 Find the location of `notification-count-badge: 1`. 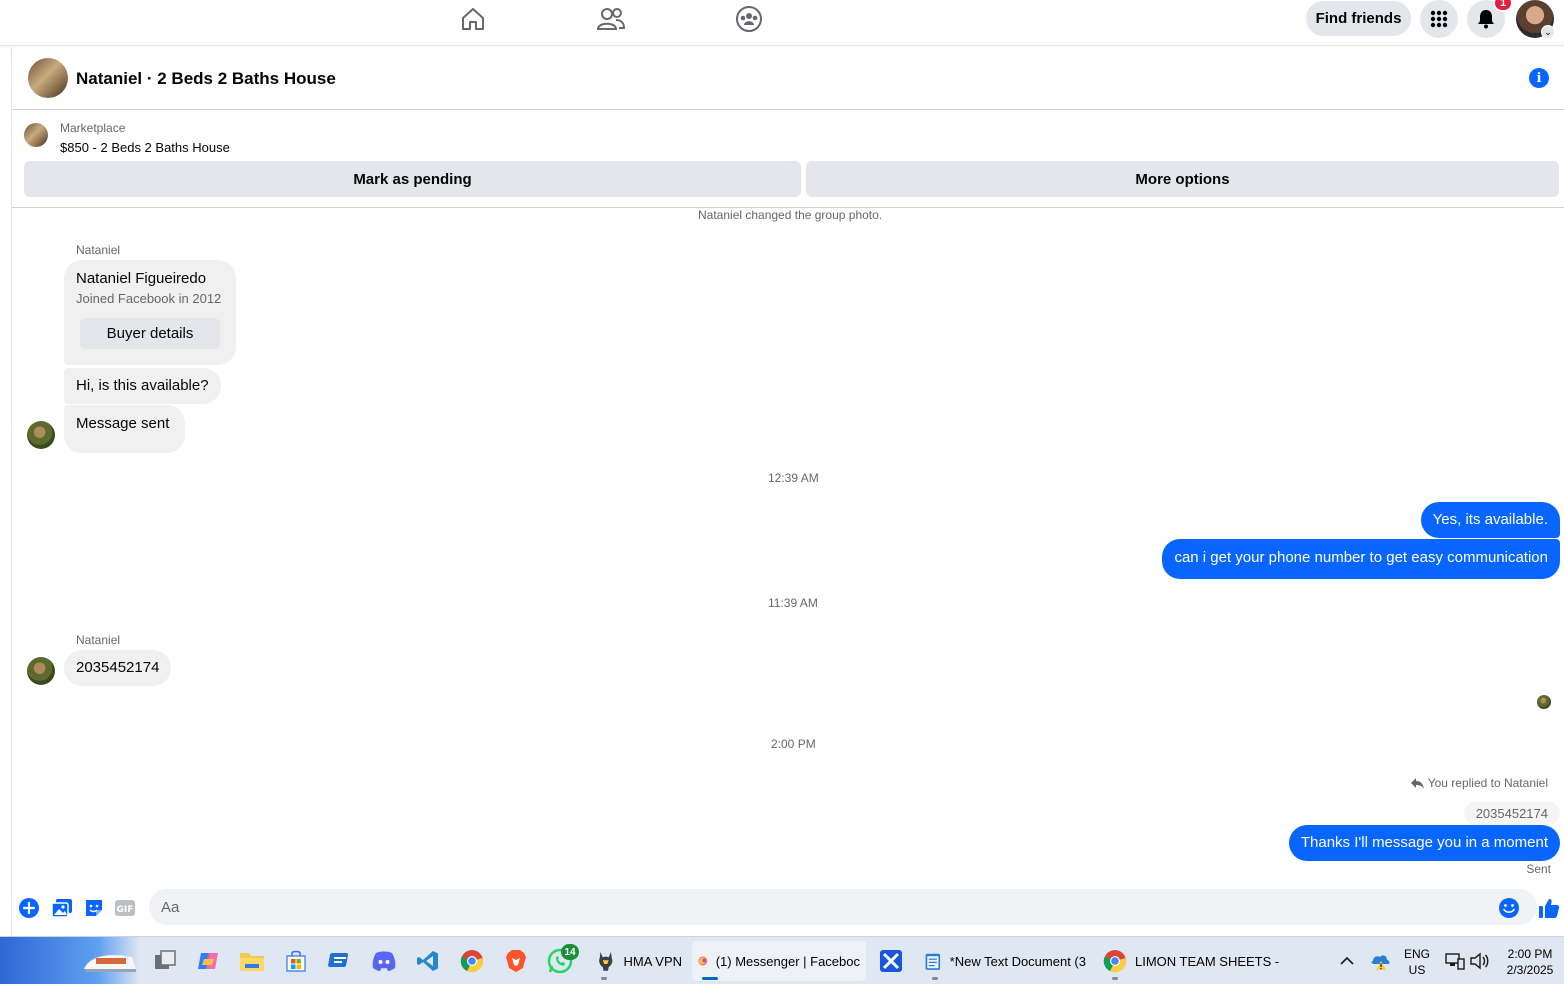

notification-count-badge: 1 is located at coordinates (1503, 6).